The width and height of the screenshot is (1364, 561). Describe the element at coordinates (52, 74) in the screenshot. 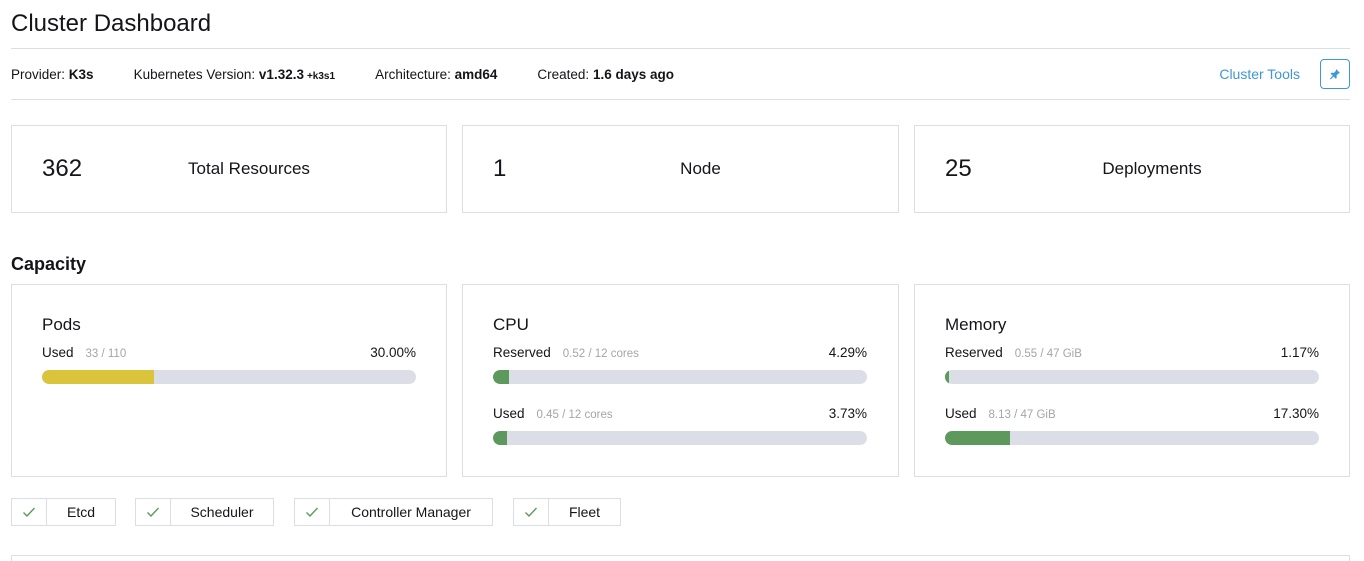

I see `provider-info: Provider: K3s` at that location.